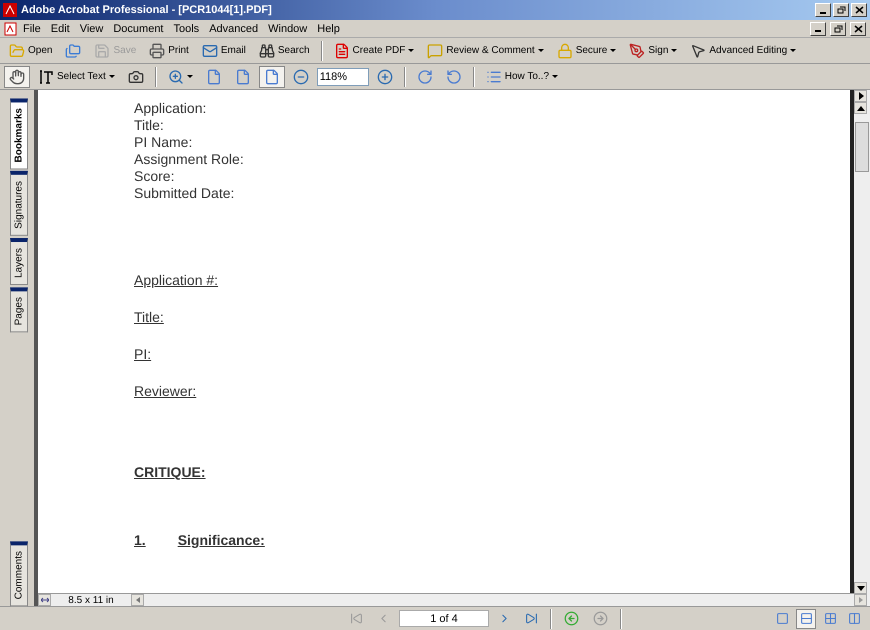  Describe the element at coordinates (91, 600) in the screenshot. I see `page-size-label: 8.5 x 11 in` at that location.